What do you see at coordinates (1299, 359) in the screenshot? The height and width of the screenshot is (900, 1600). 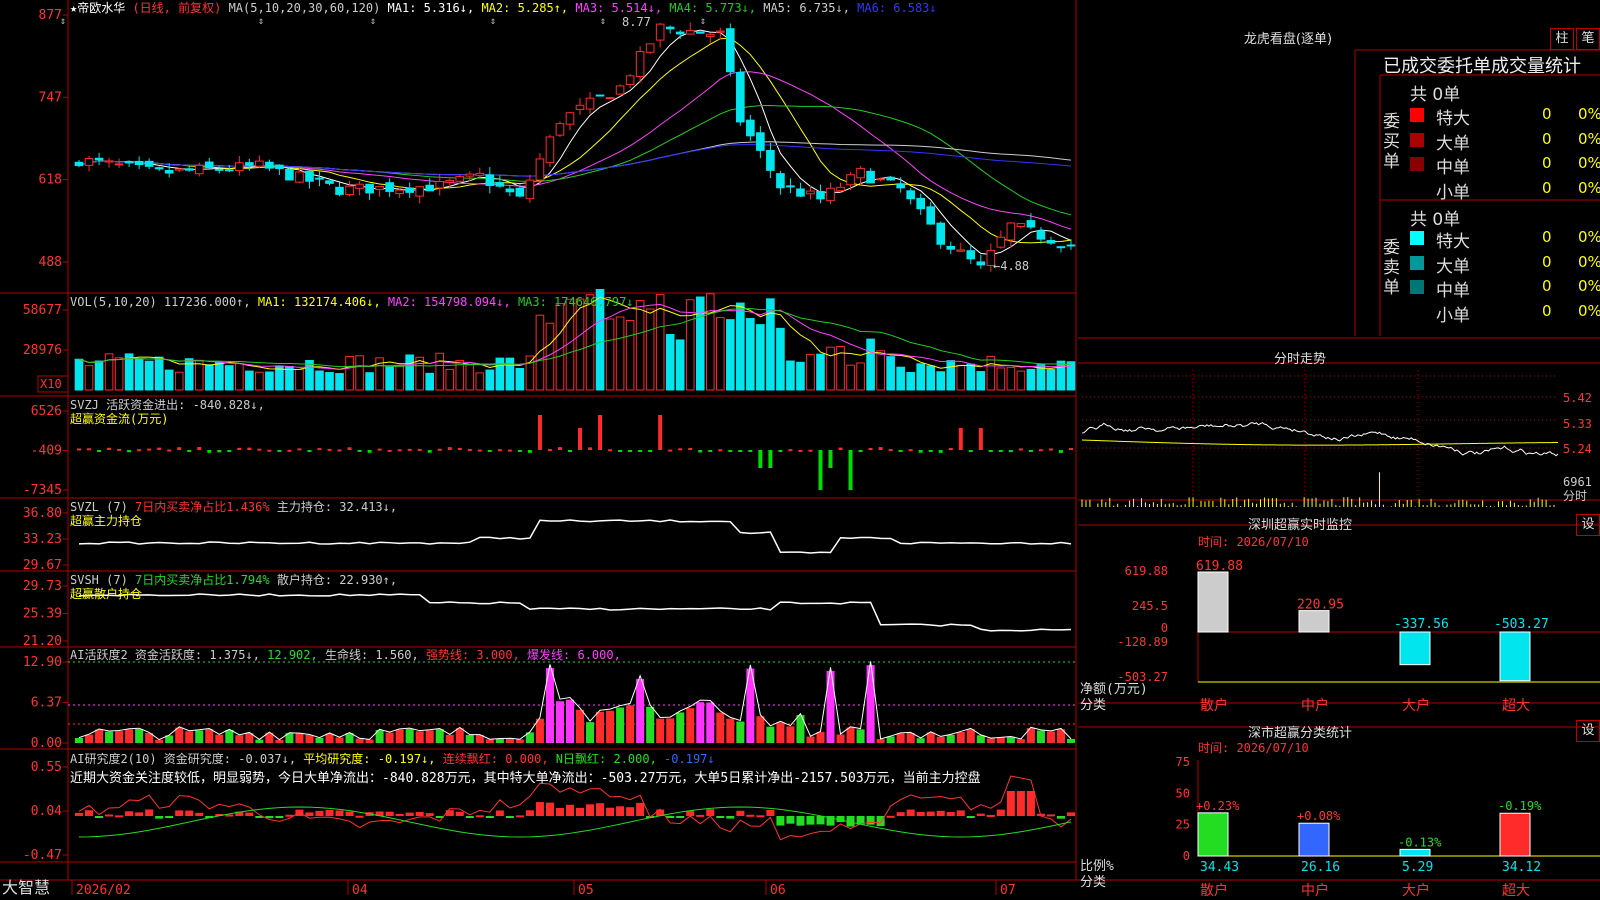 I see `intraday-title: 分时走势` at bounding box center [1299, 359].